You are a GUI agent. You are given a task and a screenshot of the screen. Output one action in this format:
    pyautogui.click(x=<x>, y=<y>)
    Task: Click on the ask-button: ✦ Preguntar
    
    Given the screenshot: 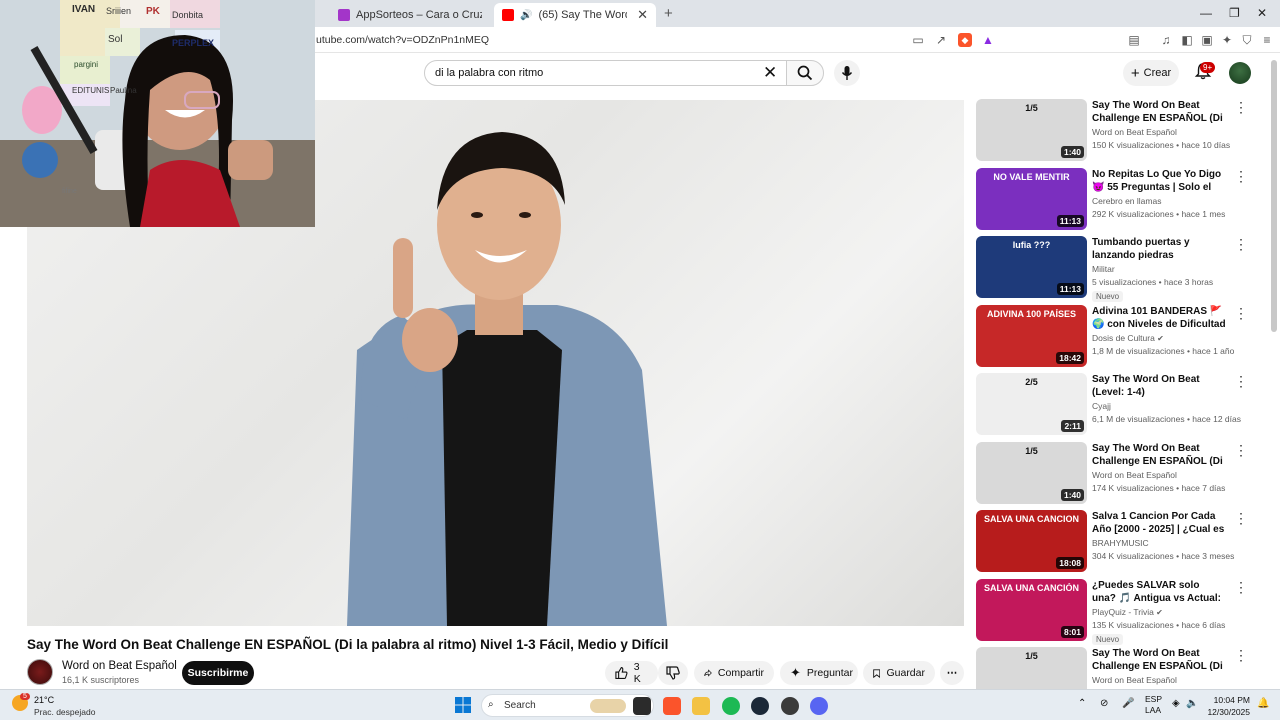 What is the action you would take?
    pyautogui.click(x=819, y=673)
    